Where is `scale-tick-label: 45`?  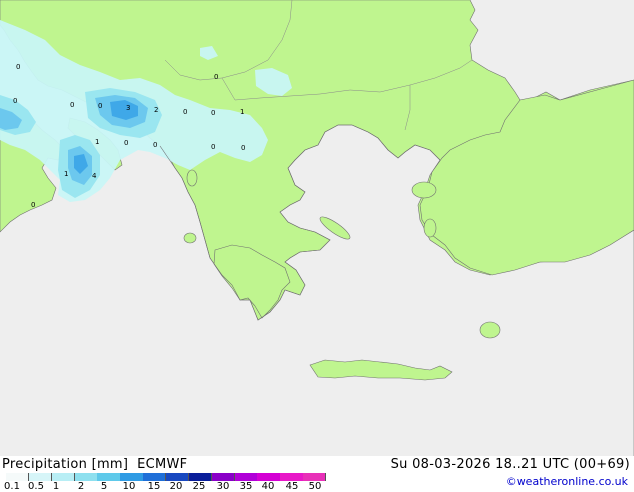
scale-tick-label: 45 is located at coordinates (292, 486).